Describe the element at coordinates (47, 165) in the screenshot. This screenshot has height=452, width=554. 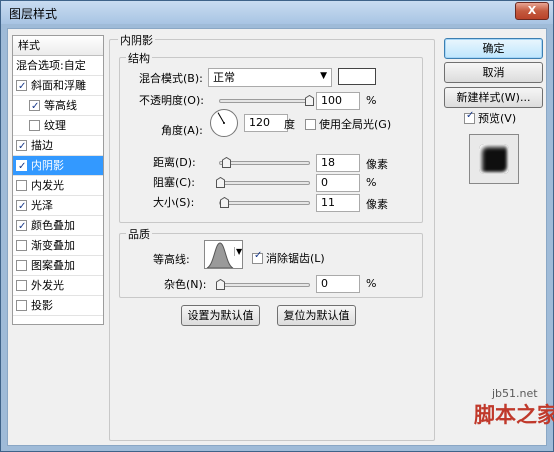
I see `sidebar-item-label: 内阴影` at that location.